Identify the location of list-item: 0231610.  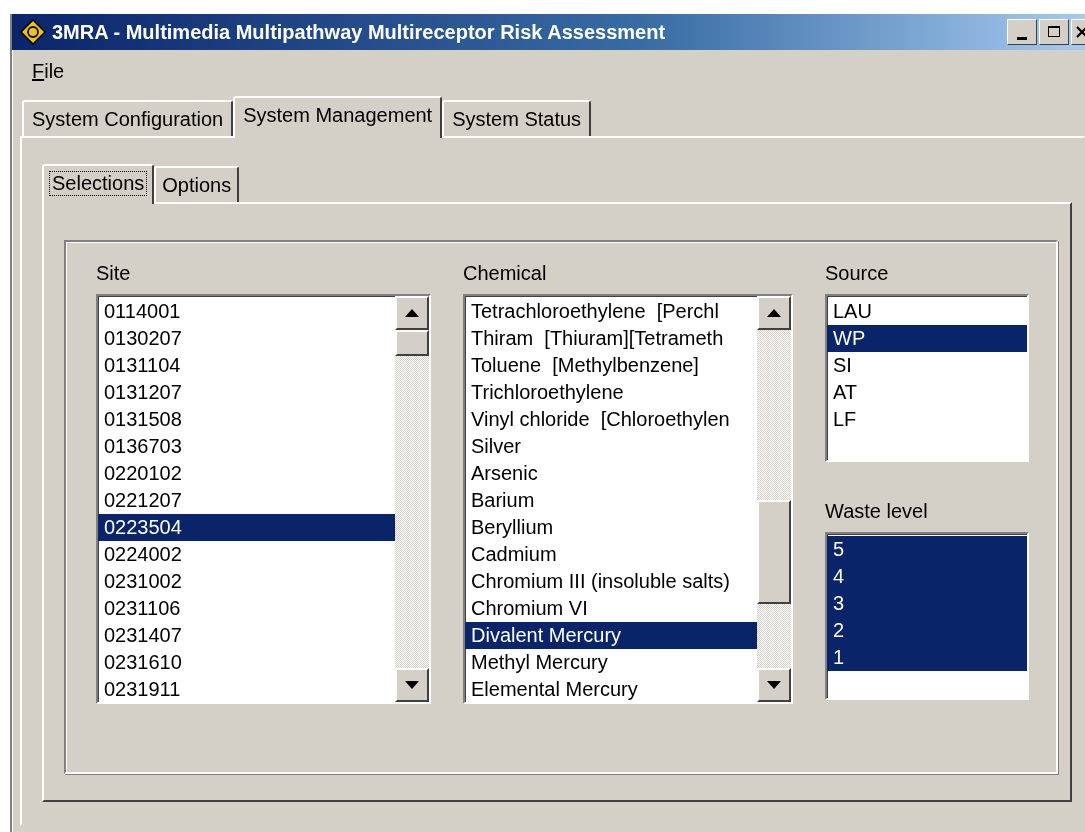
(246, 662).